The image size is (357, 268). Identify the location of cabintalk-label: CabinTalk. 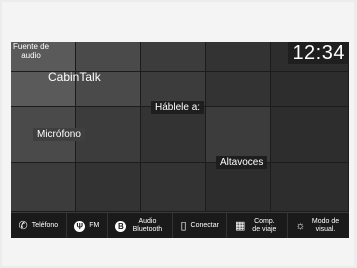
(74, 77).